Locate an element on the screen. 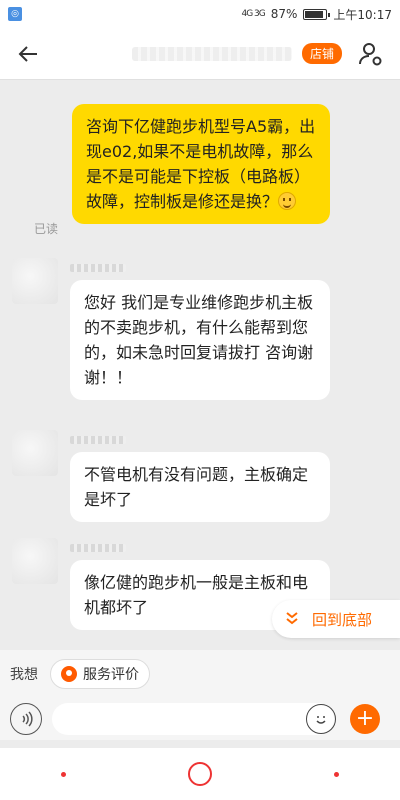 This screenshot has width=400, height=800. user-settings-icon is located at coordinates (370, 53).